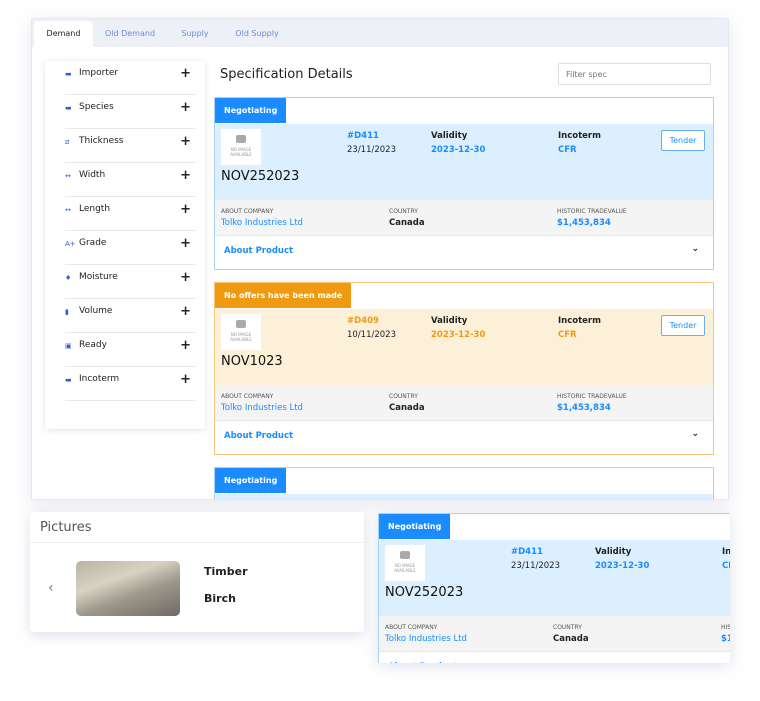 The height and width of the screenshot is (701, 760). What do you see at coordinates (130, 78) in the screenshot?
I see `sidebar-item-importer: ▬ Importer +` at bounding box center [130, 78].